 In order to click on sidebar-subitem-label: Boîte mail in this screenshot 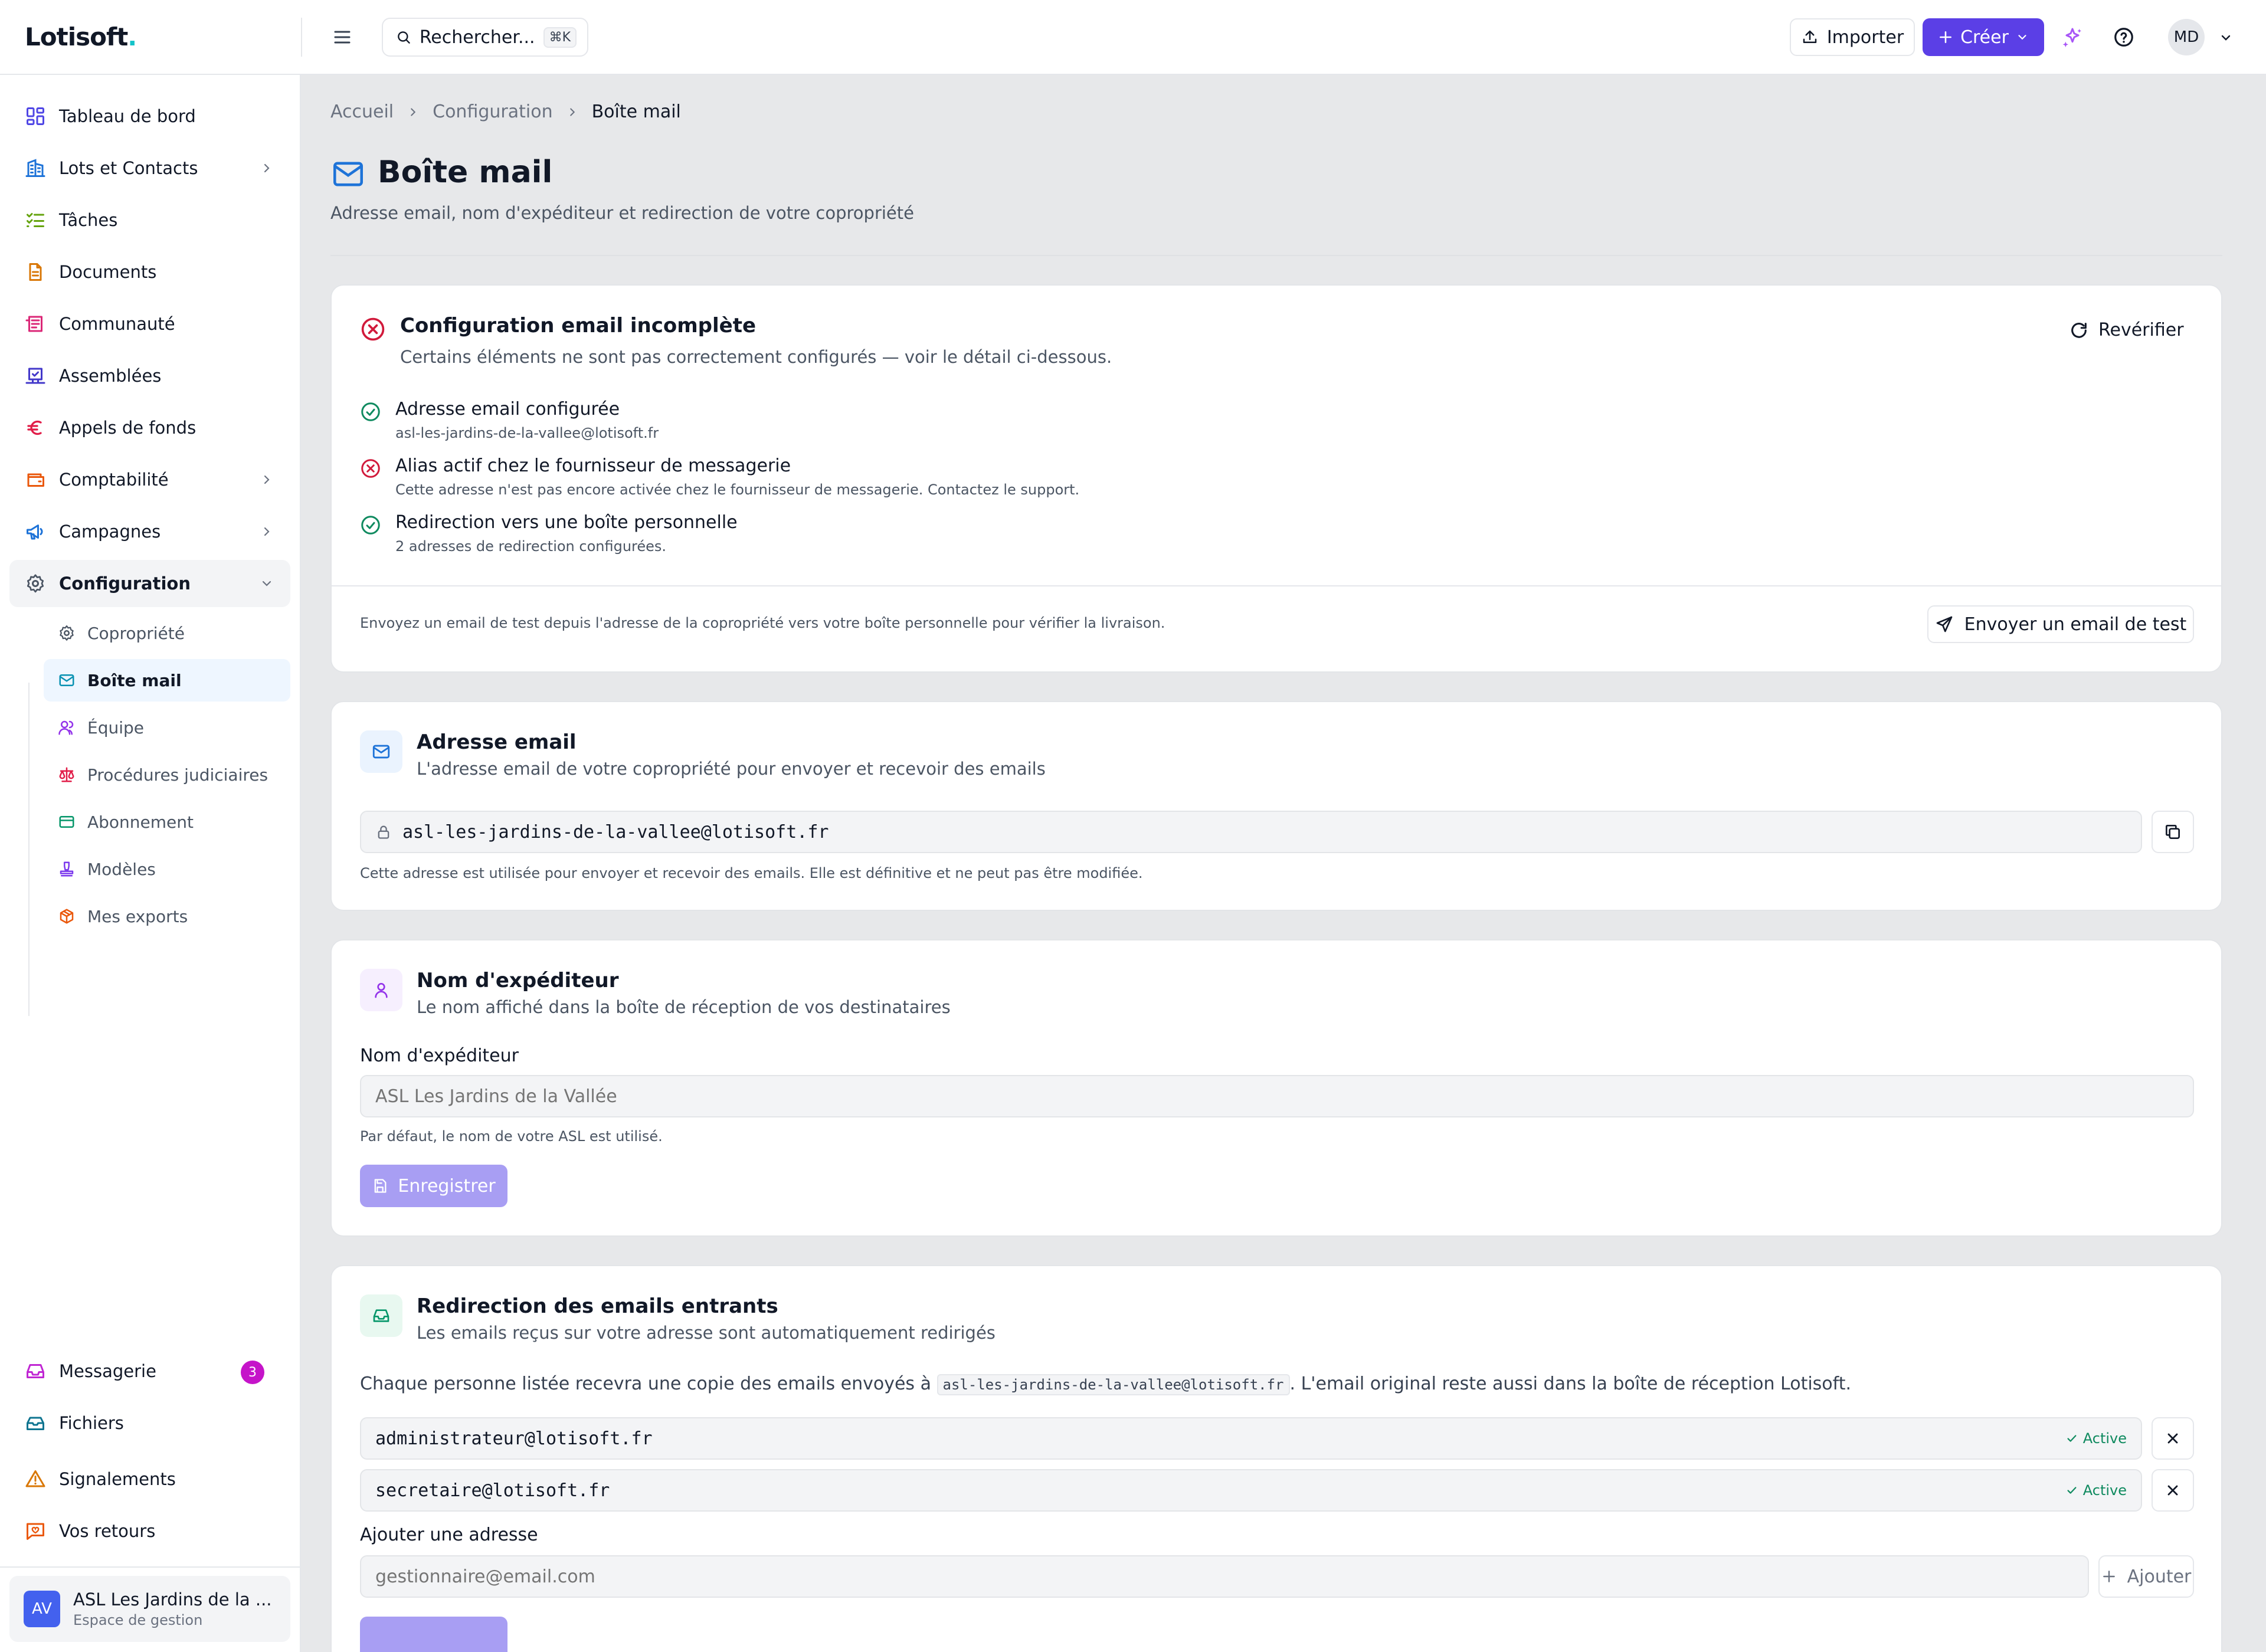, I will do `click(134, 680)`.